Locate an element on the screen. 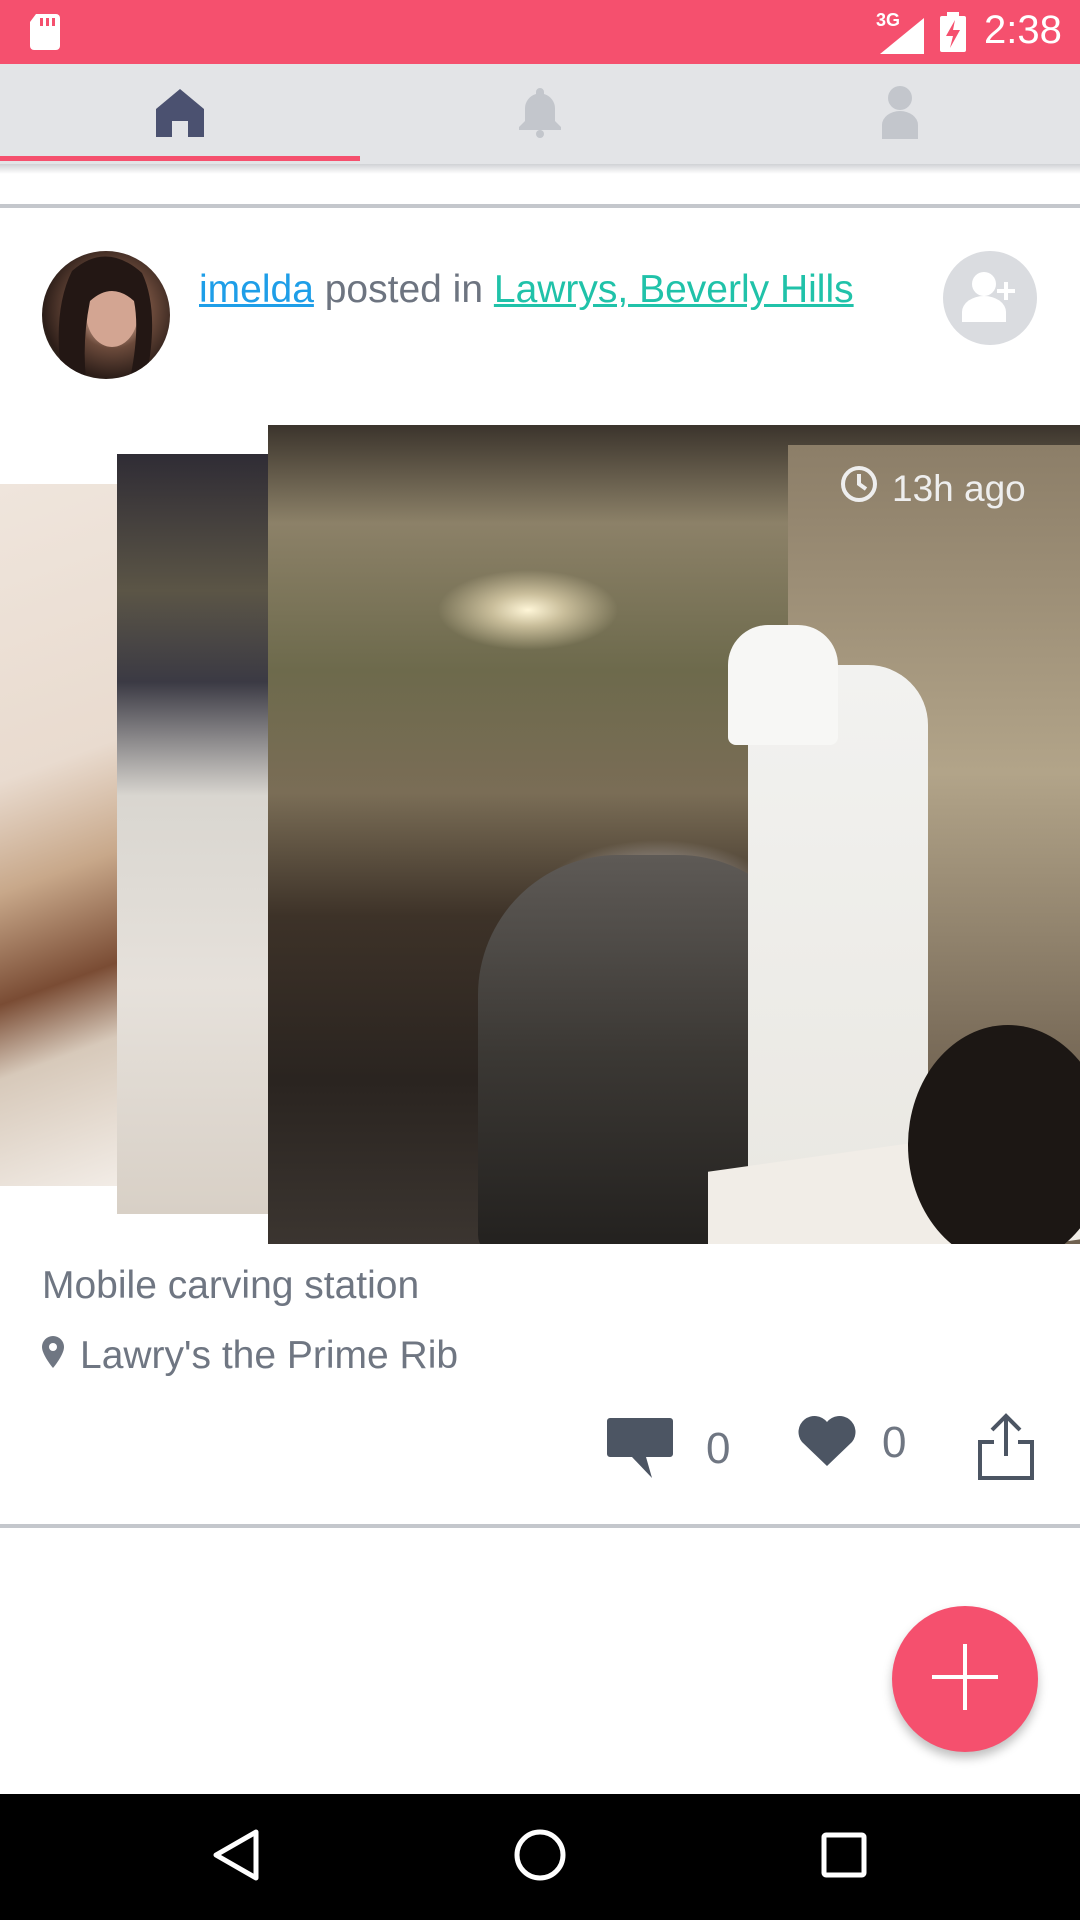  profile-icon is located at coordinates (900, 114).